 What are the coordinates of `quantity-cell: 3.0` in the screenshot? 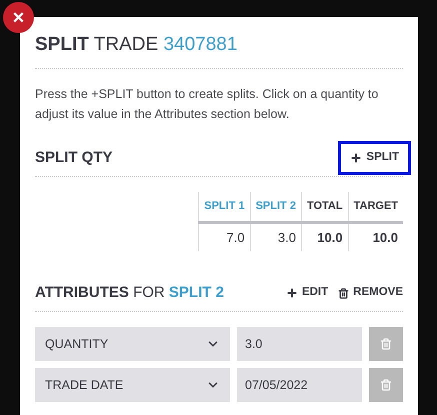 It's located at (276, 236).